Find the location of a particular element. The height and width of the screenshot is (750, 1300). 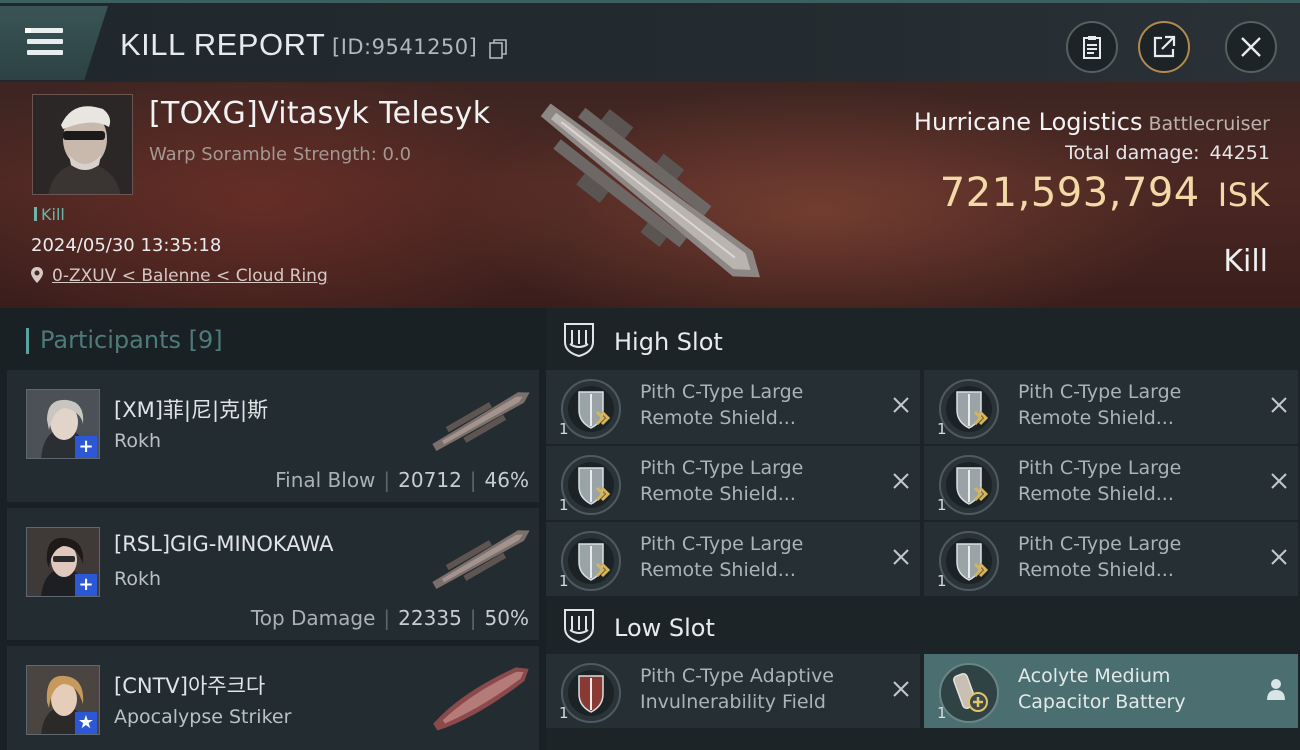

isk-amount: 721,593,794 is located at coordinates (1069, 193).